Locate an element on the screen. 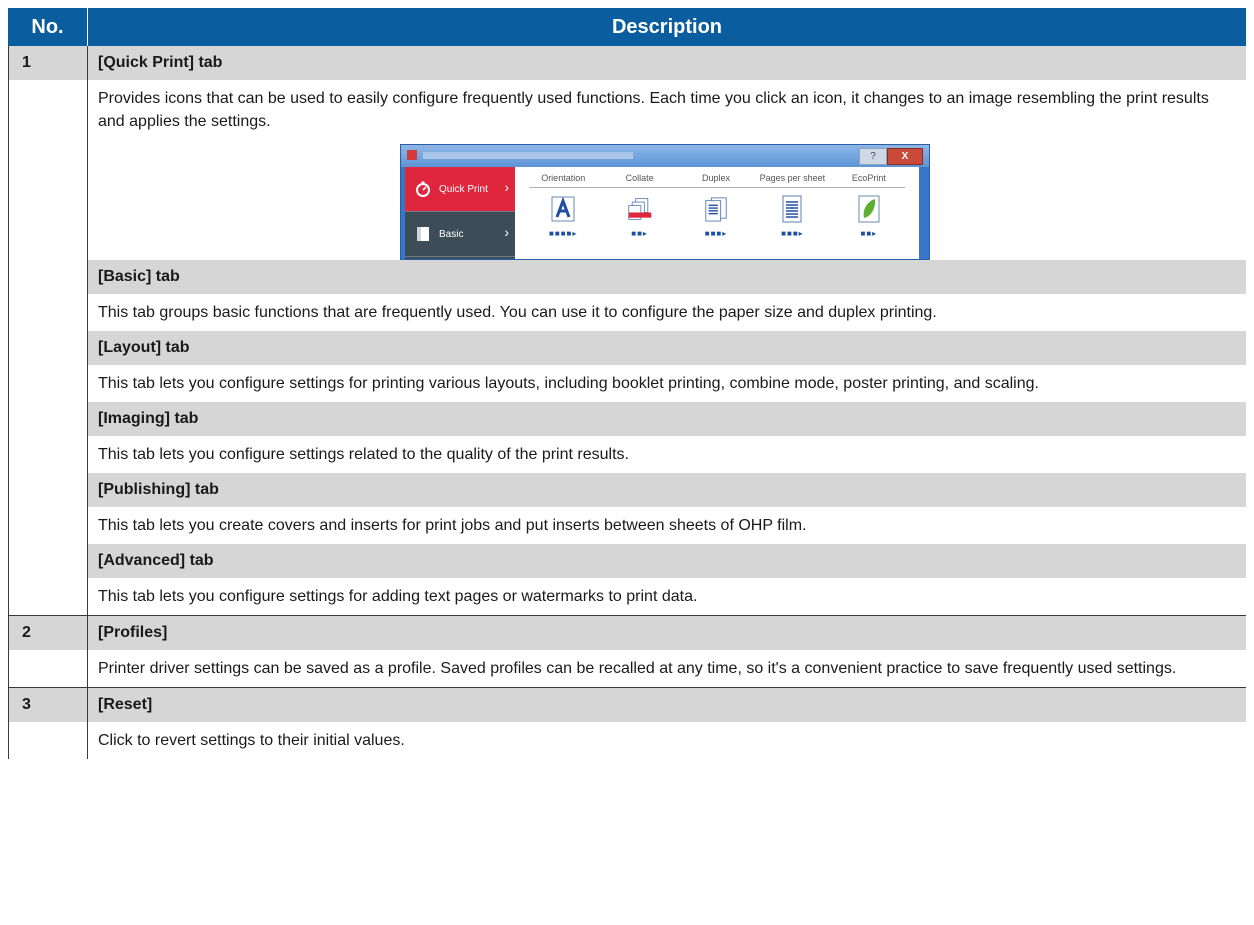 This screenshot has width=1254, height=925. header-no: No. is located at coordinates (48, 27).